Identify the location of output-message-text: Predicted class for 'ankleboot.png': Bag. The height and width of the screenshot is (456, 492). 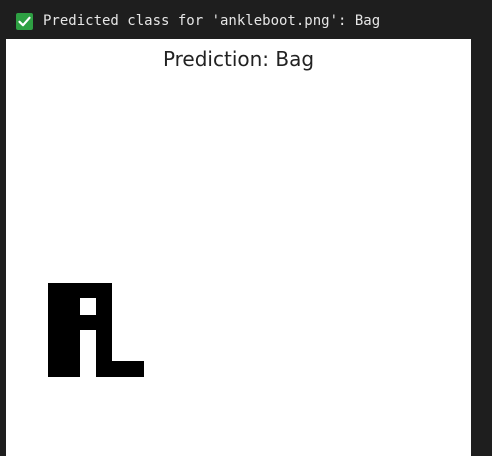
(212, 21).